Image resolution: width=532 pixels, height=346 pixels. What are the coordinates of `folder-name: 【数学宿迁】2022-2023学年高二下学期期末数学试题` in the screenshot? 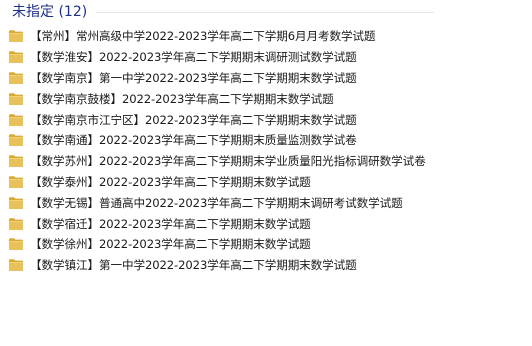 It's located at (170, 223).